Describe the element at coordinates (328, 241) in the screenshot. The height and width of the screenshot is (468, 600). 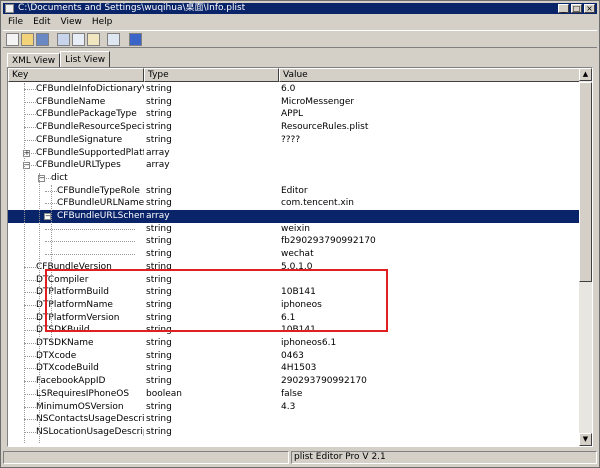
I see `row-value: fb290293790992170` at that location.